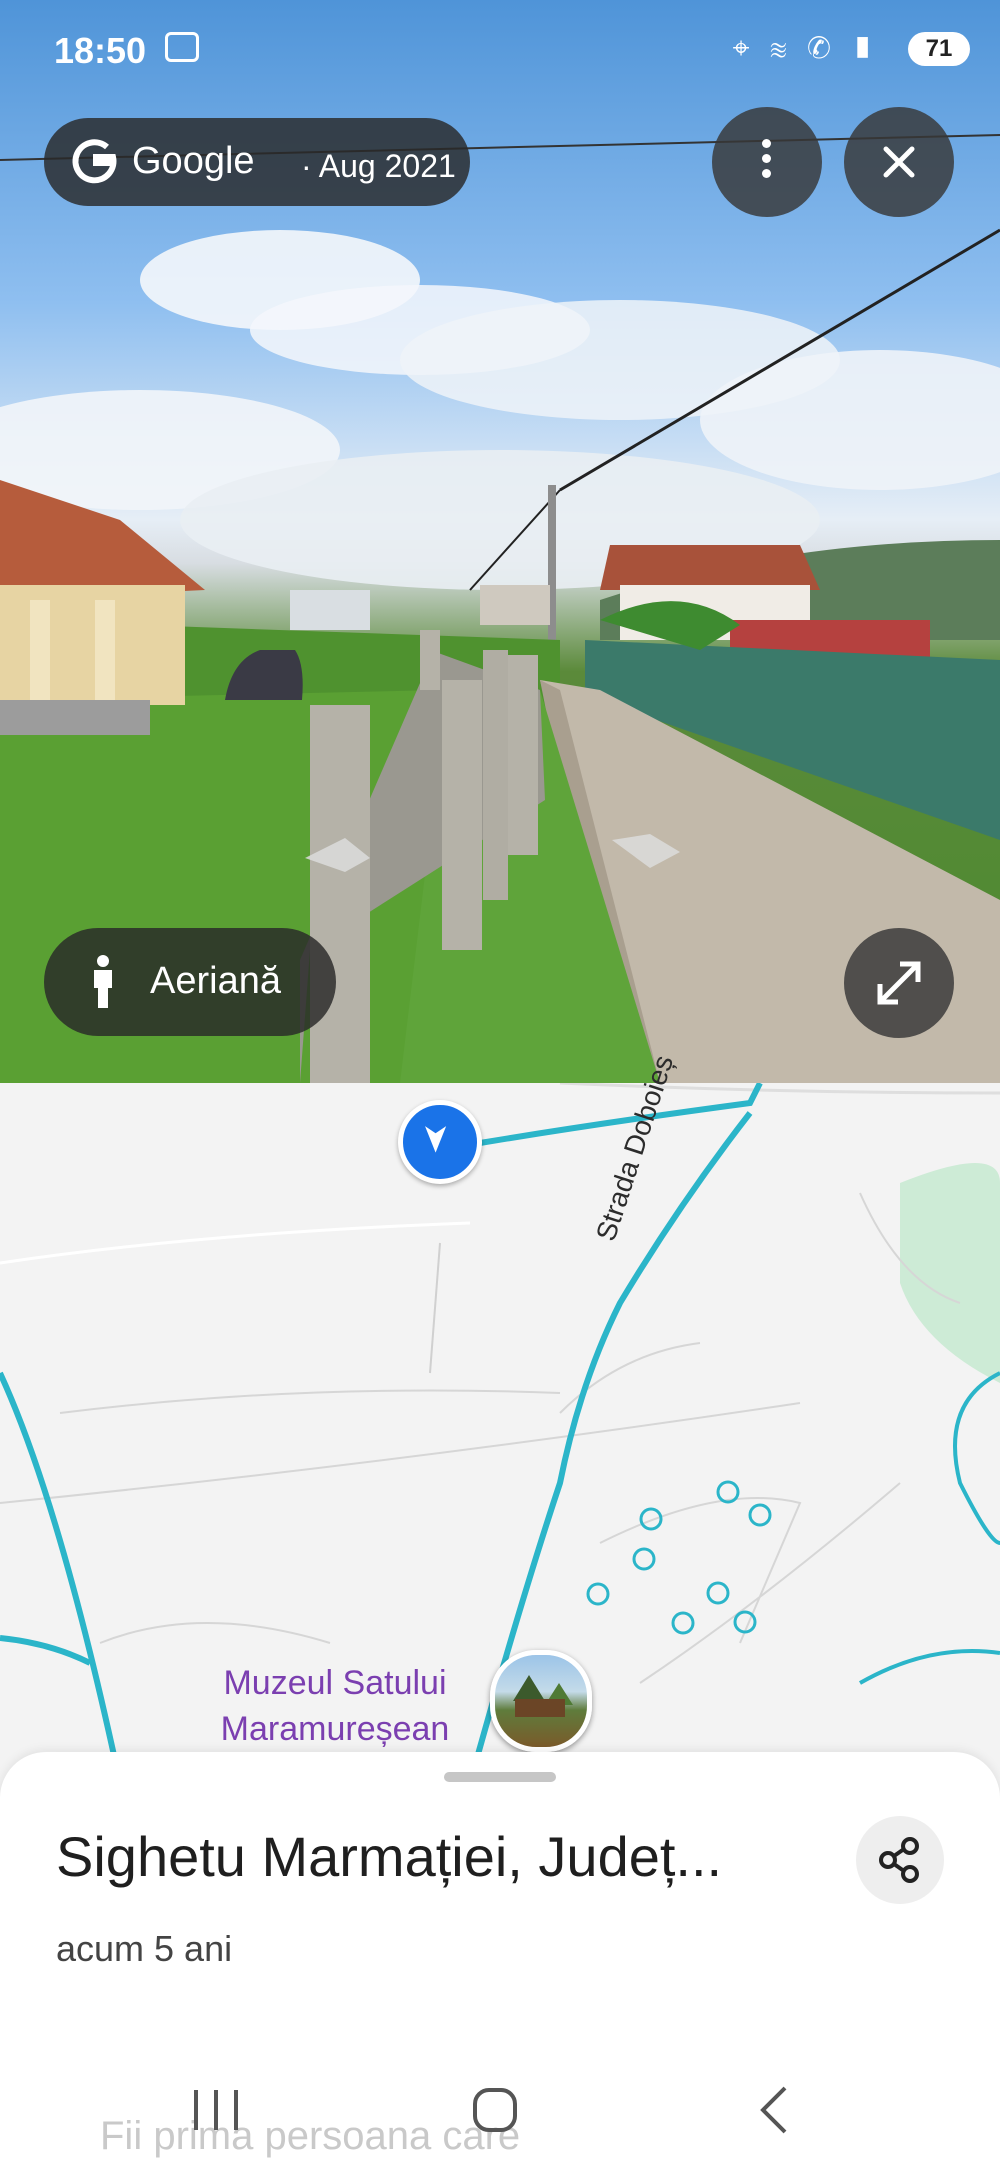  I want to click on close-icon, so click(899, 162).